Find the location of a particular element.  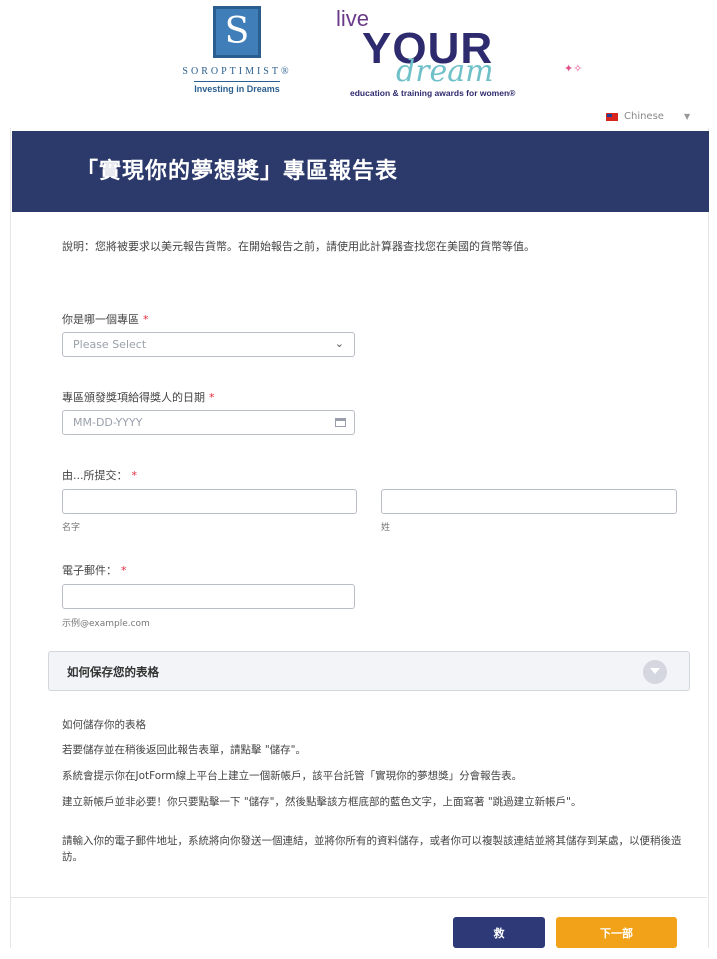

soroptimist-emblem: S is located at coordinates (237, 32).